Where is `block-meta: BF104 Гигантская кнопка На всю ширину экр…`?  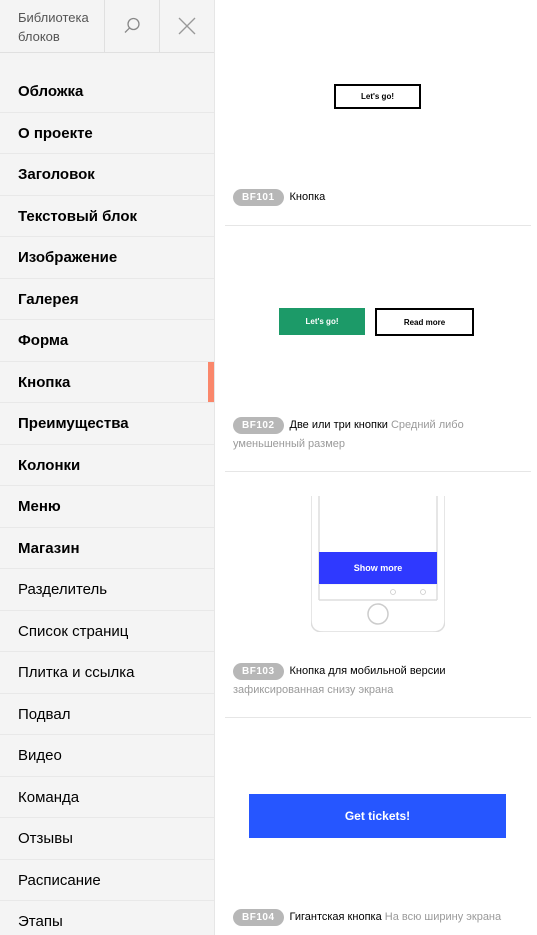 block-meta: BF104 Гигантская кнопка На всю ширину экр… is located at coordinates (380, 917).